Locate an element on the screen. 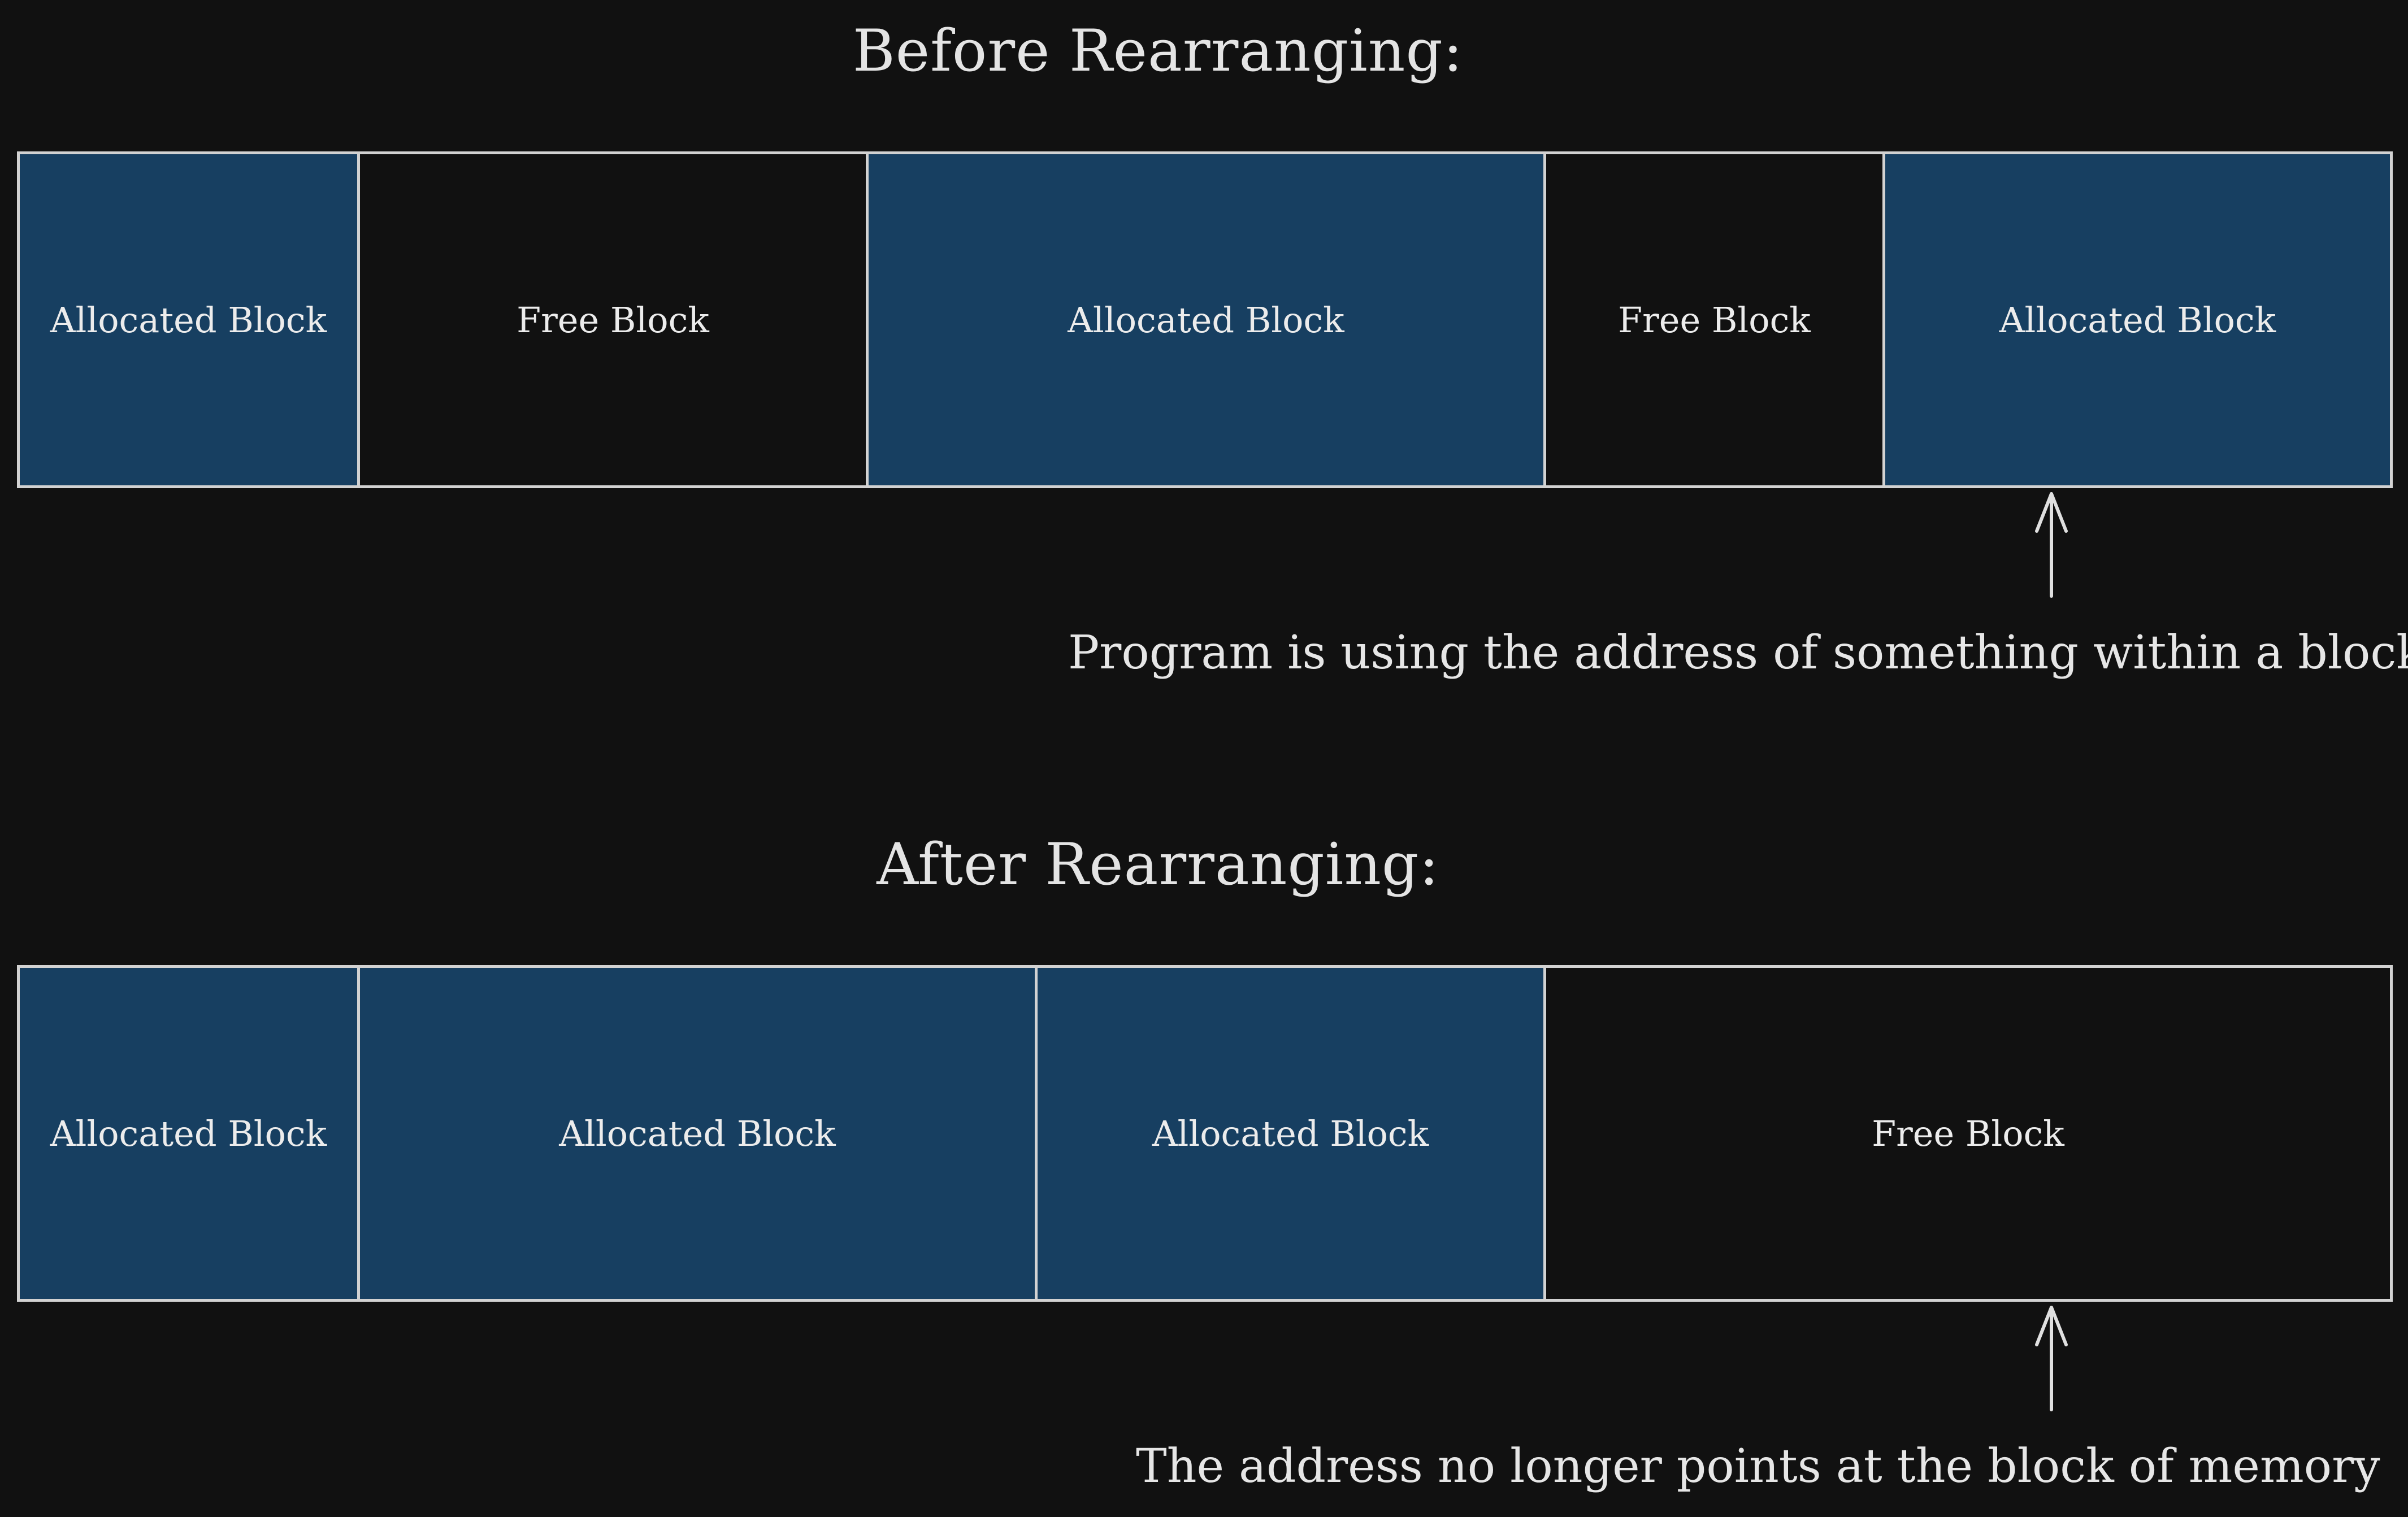 The width and height of the screenshot is (2408, 1517). before-block-5: Allocated Block is located at coordinates (2137, 319).